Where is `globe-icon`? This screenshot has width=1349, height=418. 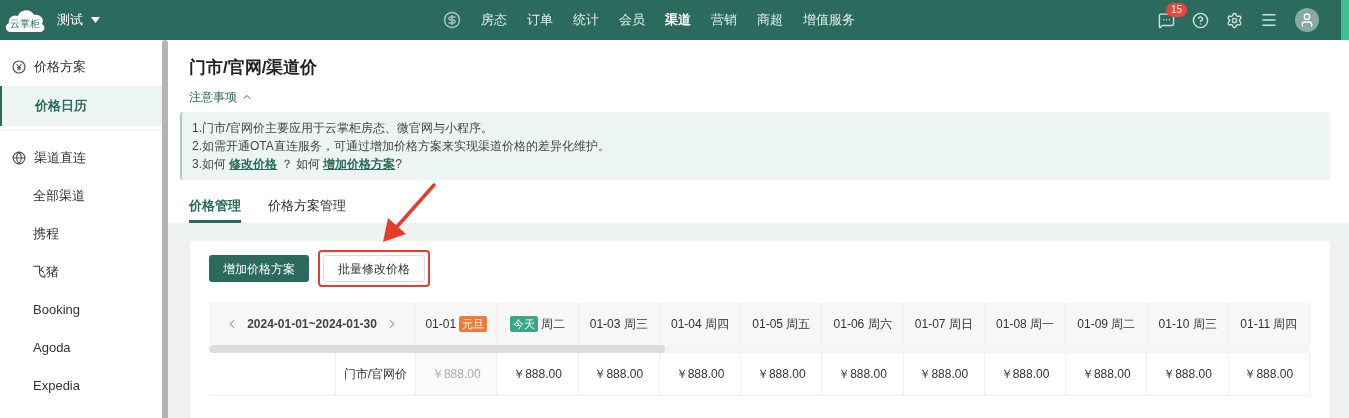 globe-icon is located at coordinates (19, 158).